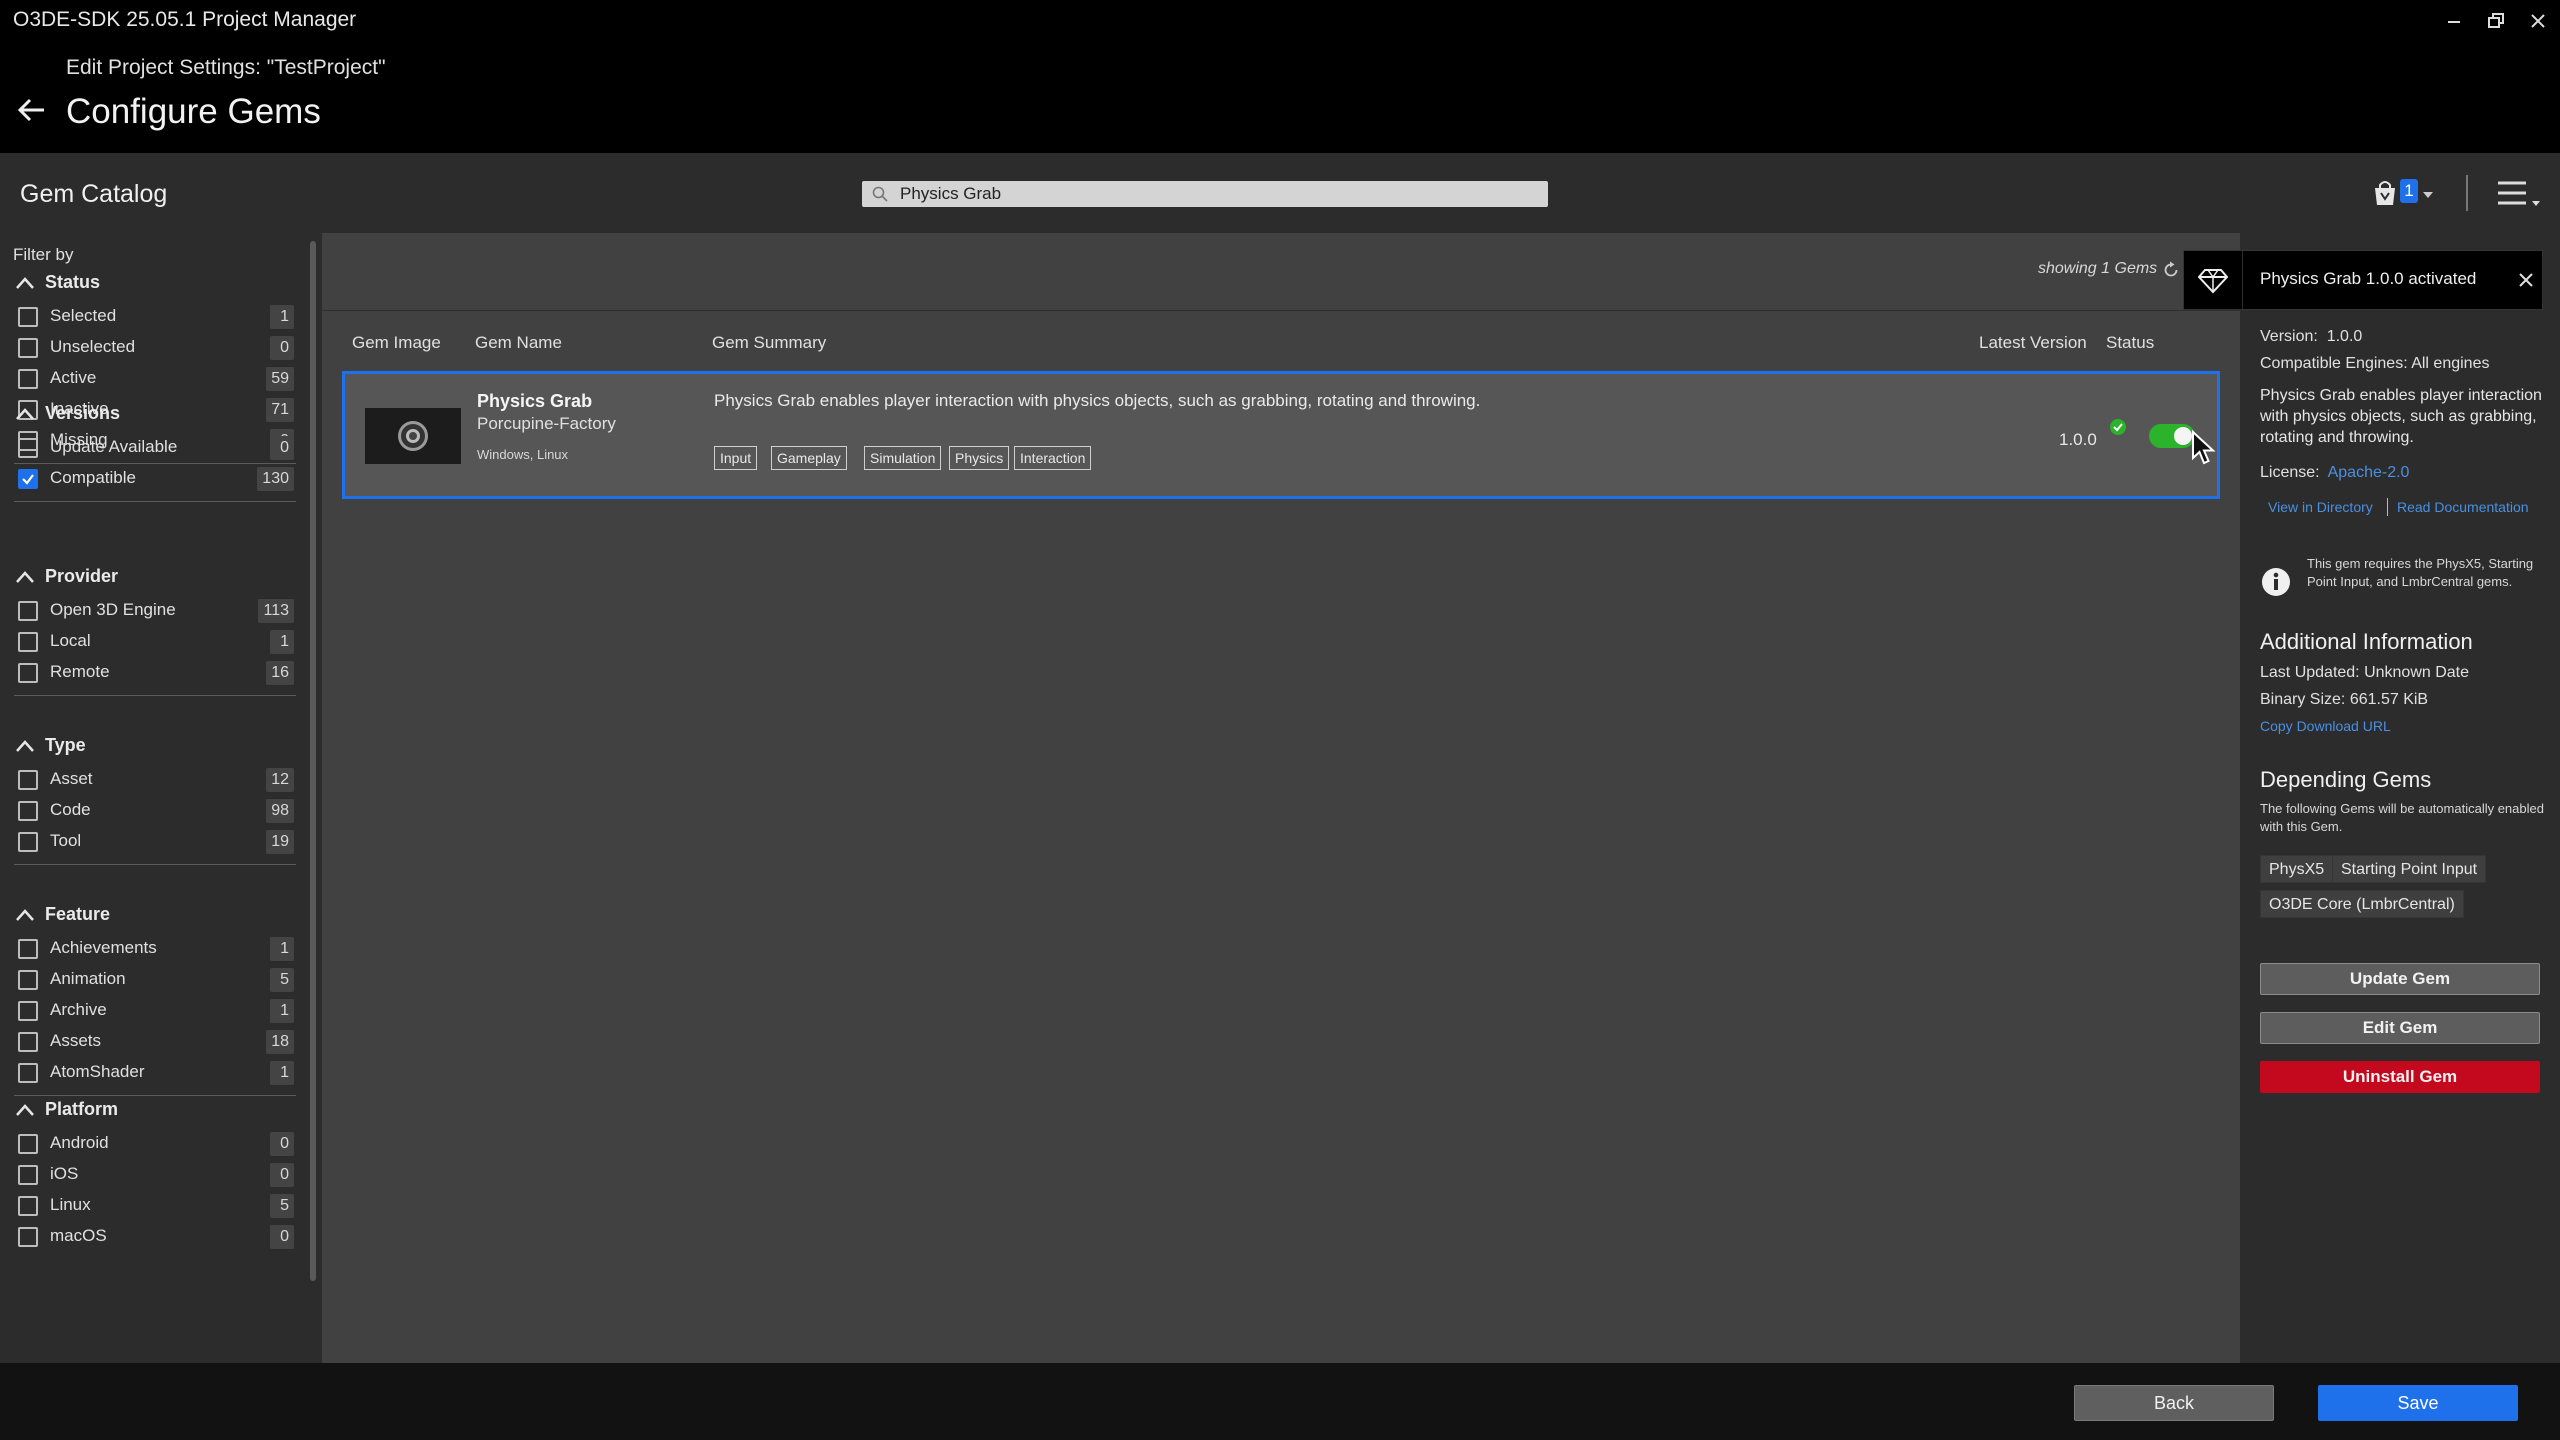  Describe the element at coordinates (2172, 436) in the screenshot. I see `gem-enable-toggle` at that location.